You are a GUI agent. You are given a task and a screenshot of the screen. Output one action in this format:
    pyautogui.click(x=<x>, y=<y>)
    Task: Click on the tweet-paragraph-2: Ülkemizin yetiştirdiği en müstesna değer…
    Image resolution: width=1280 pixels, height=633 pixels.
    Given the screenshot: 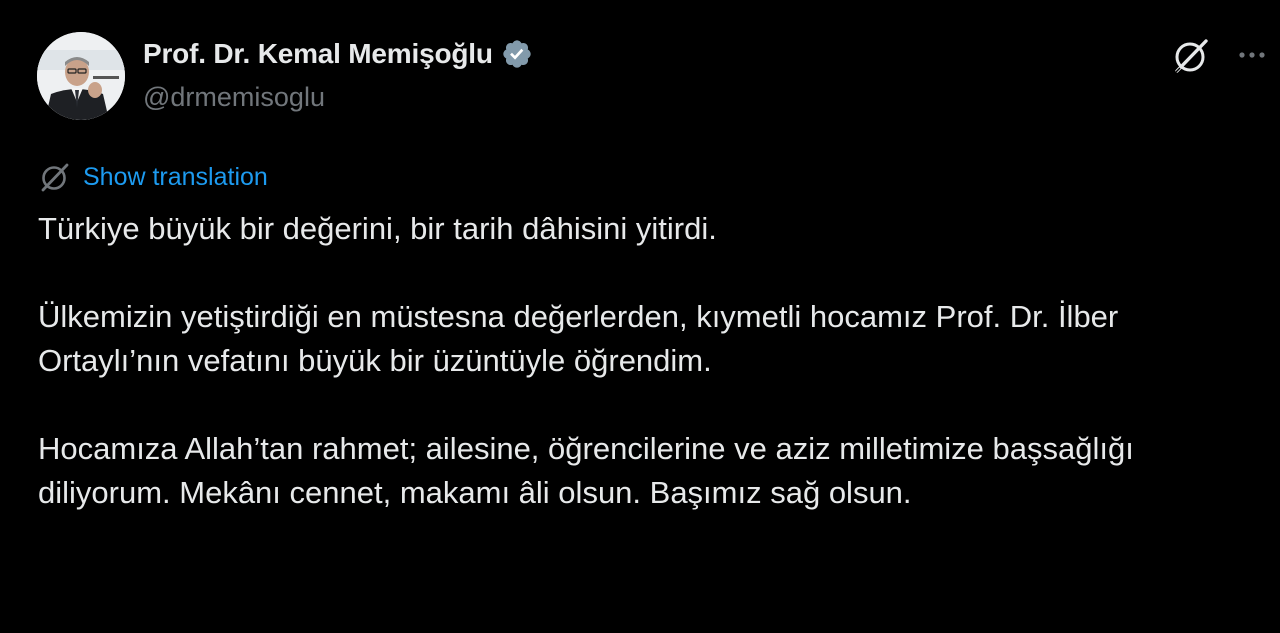 What is the action you would take?
    pyautogui.click(x=578, y=338)
    